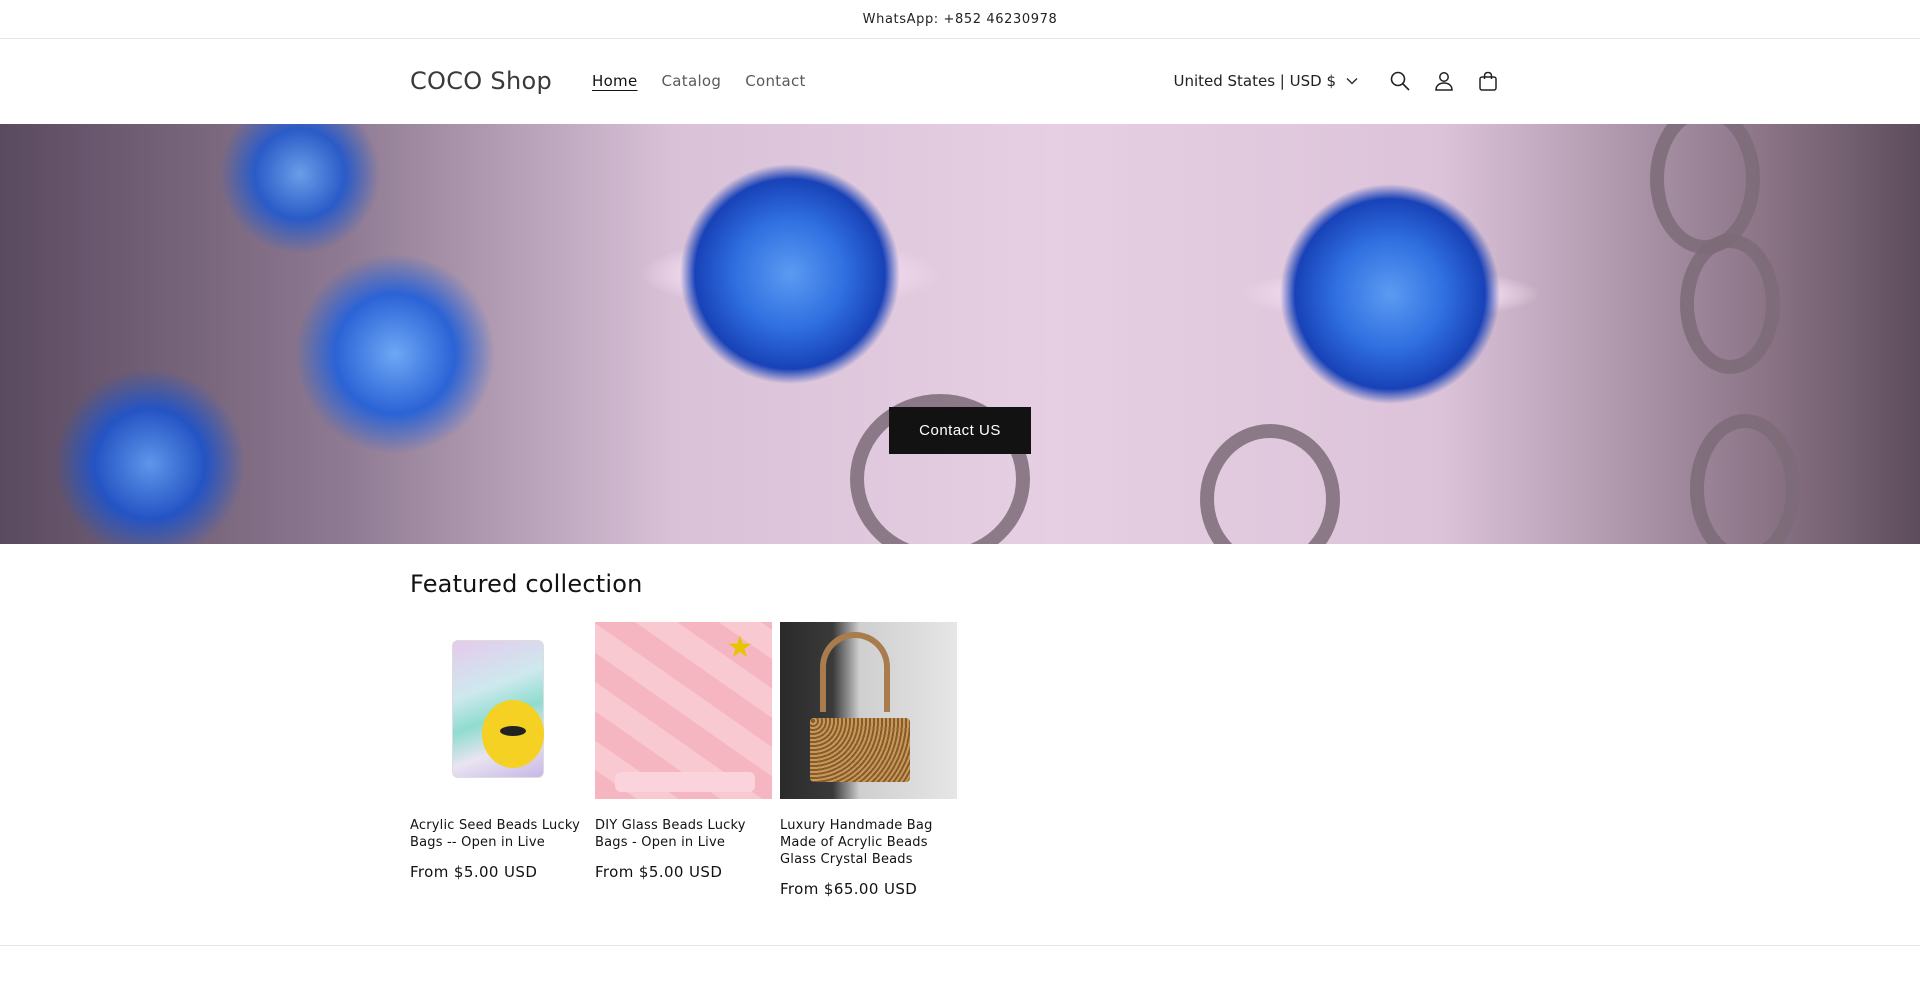 Image resolution: width=1920 pixels, height=993 pixels. I want to click on product-price: From $65.00 USD, so click(849, 889).